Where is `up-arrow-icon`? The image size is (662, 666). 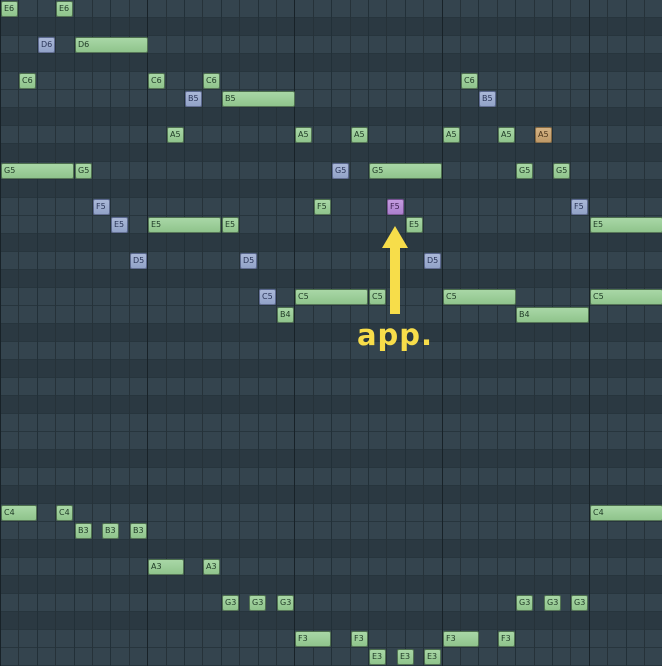 up-arrow-icon is located at coordinates (395, 270).